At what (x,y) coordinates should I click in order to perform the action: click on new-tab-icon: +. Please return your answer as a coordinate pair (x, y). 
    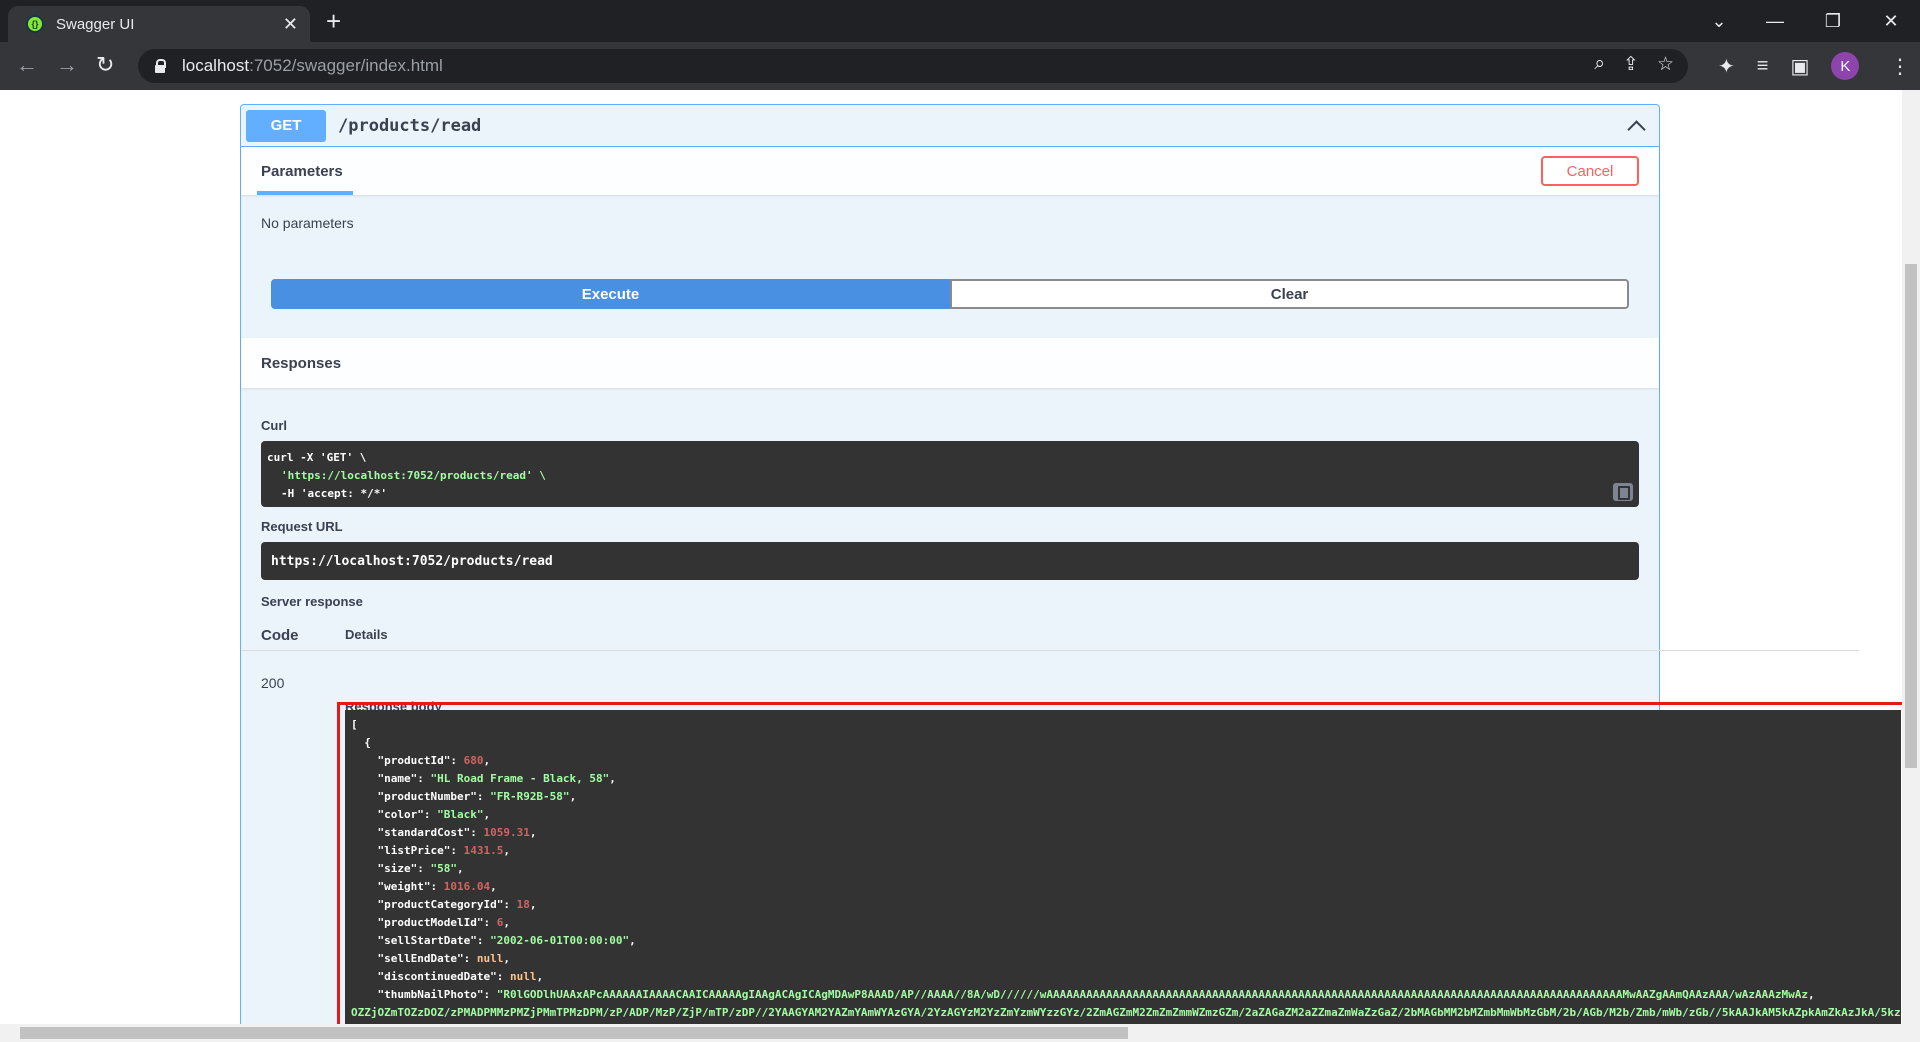
    Looking at the image, I should click on (333, 21).